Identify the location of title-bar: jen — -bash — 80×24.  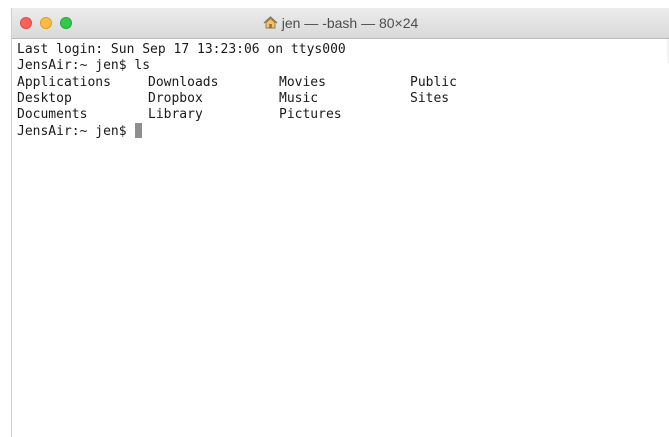
(340, 23).